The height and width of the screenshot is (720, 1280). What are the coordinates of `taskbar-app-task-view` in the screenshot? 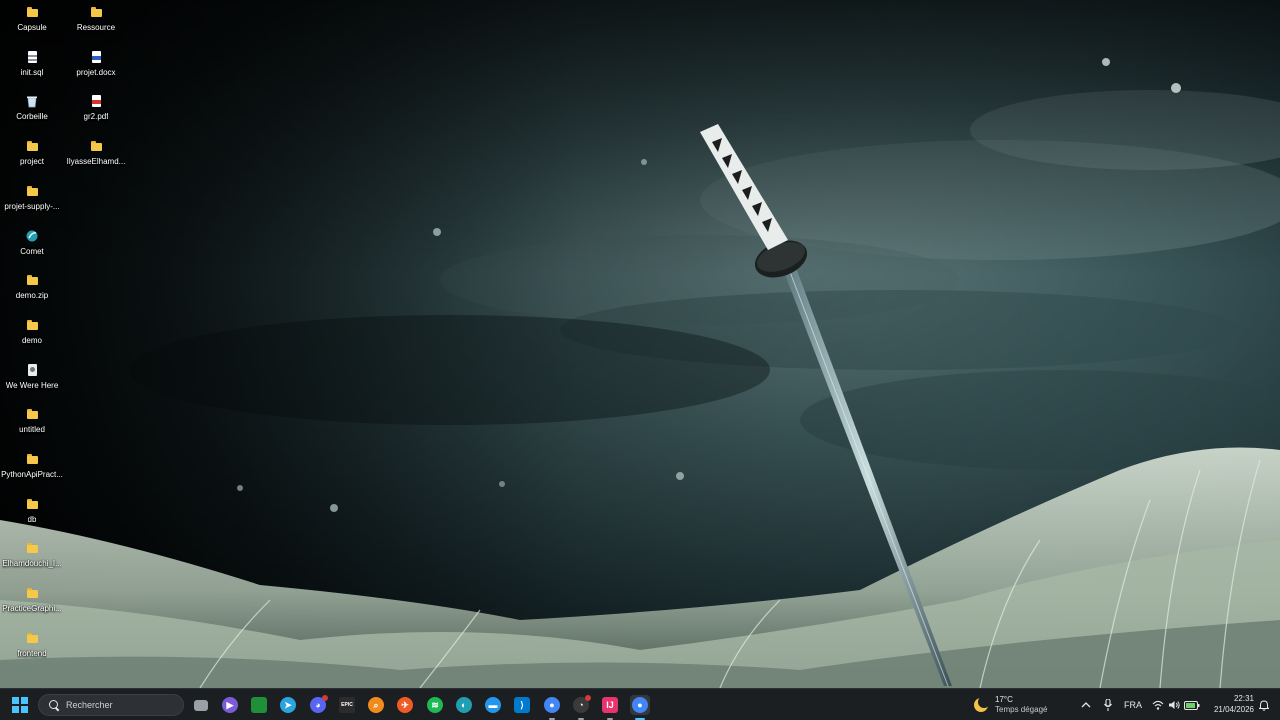 It's located at (201, 705).